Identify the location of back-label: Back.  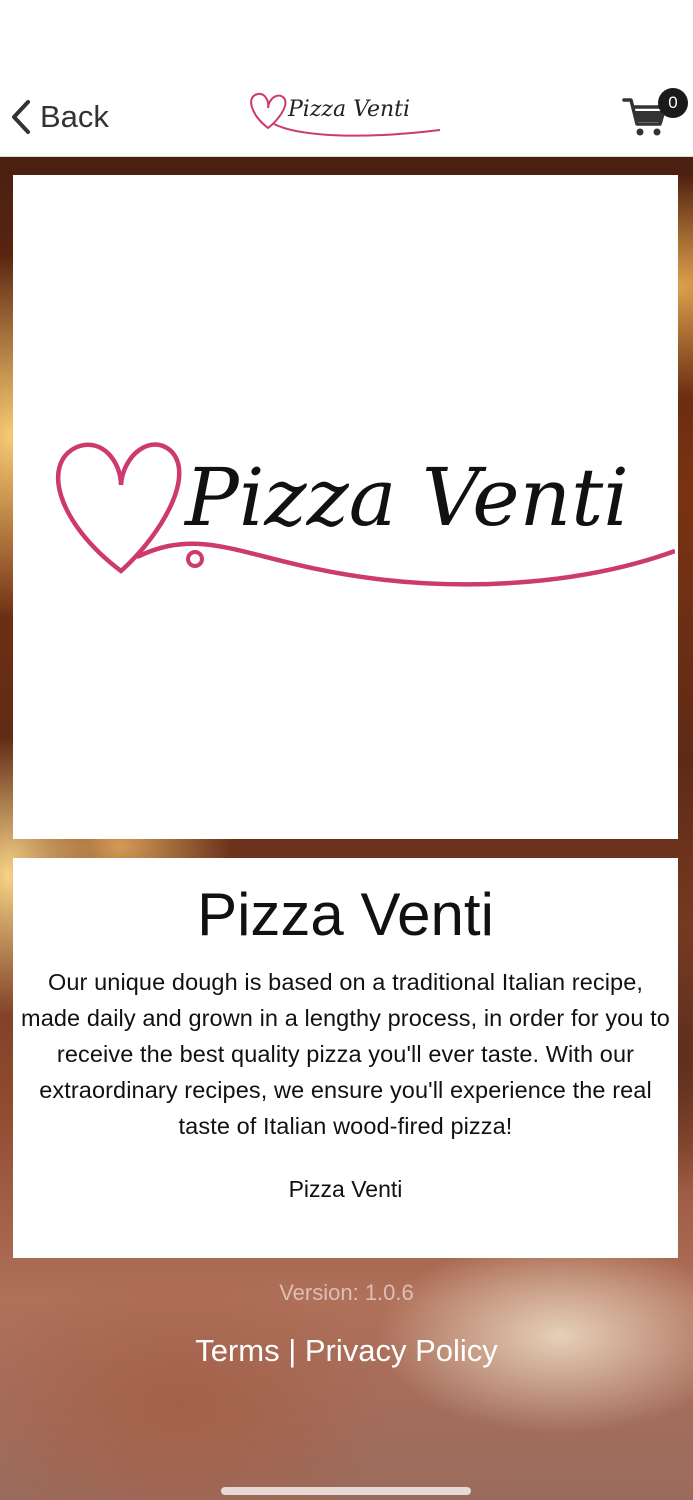
(74, 116).